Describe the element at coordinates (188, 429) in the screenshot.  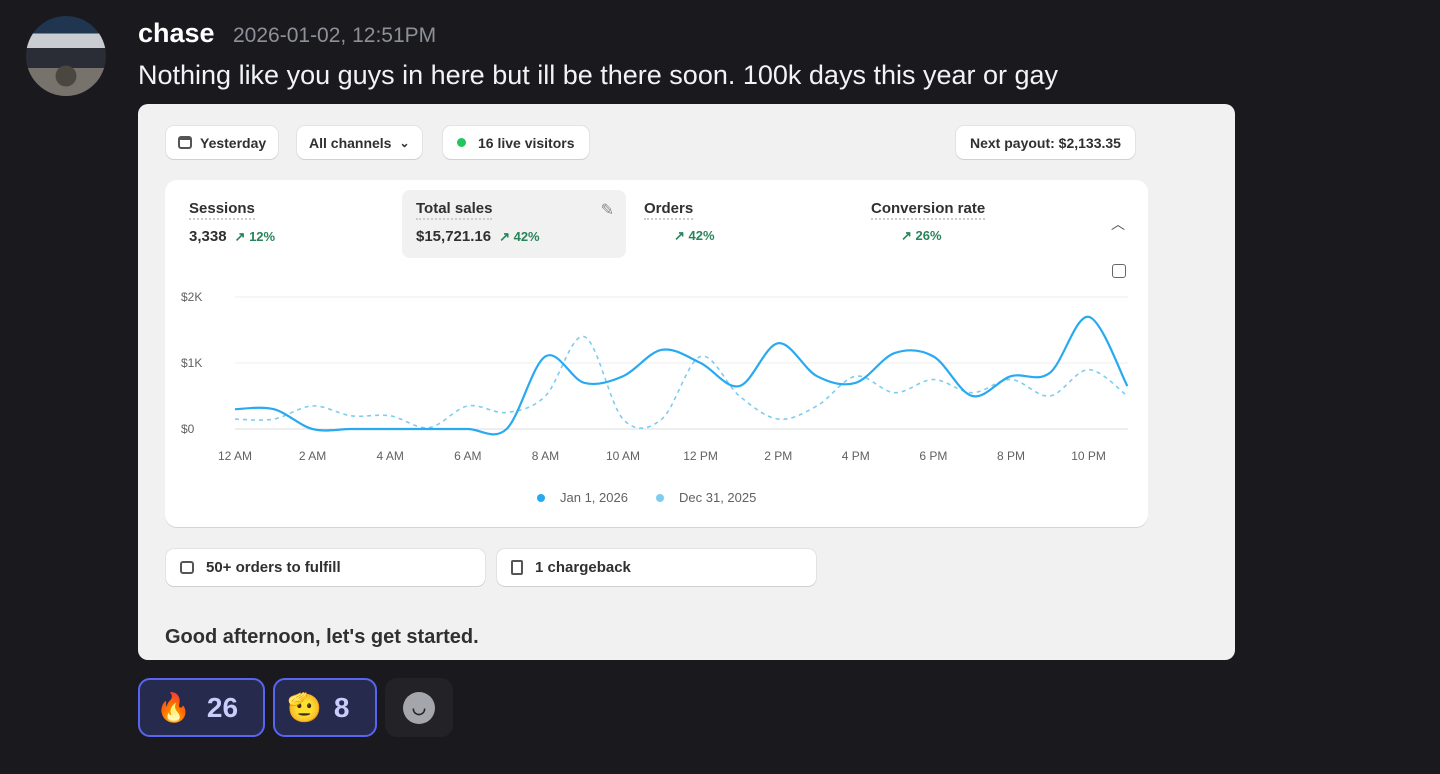
I see `y-tick-label: $0` at that location.